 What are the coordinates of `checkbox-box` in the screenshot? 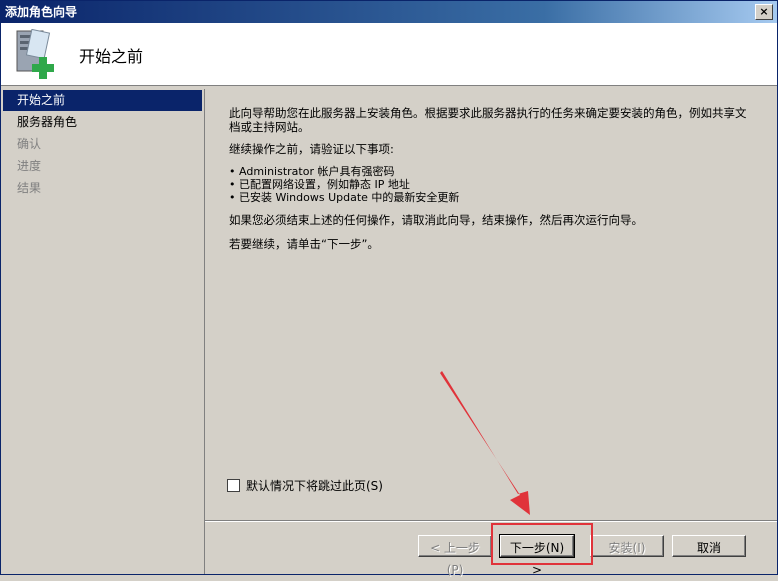 It's located at (233, 485).